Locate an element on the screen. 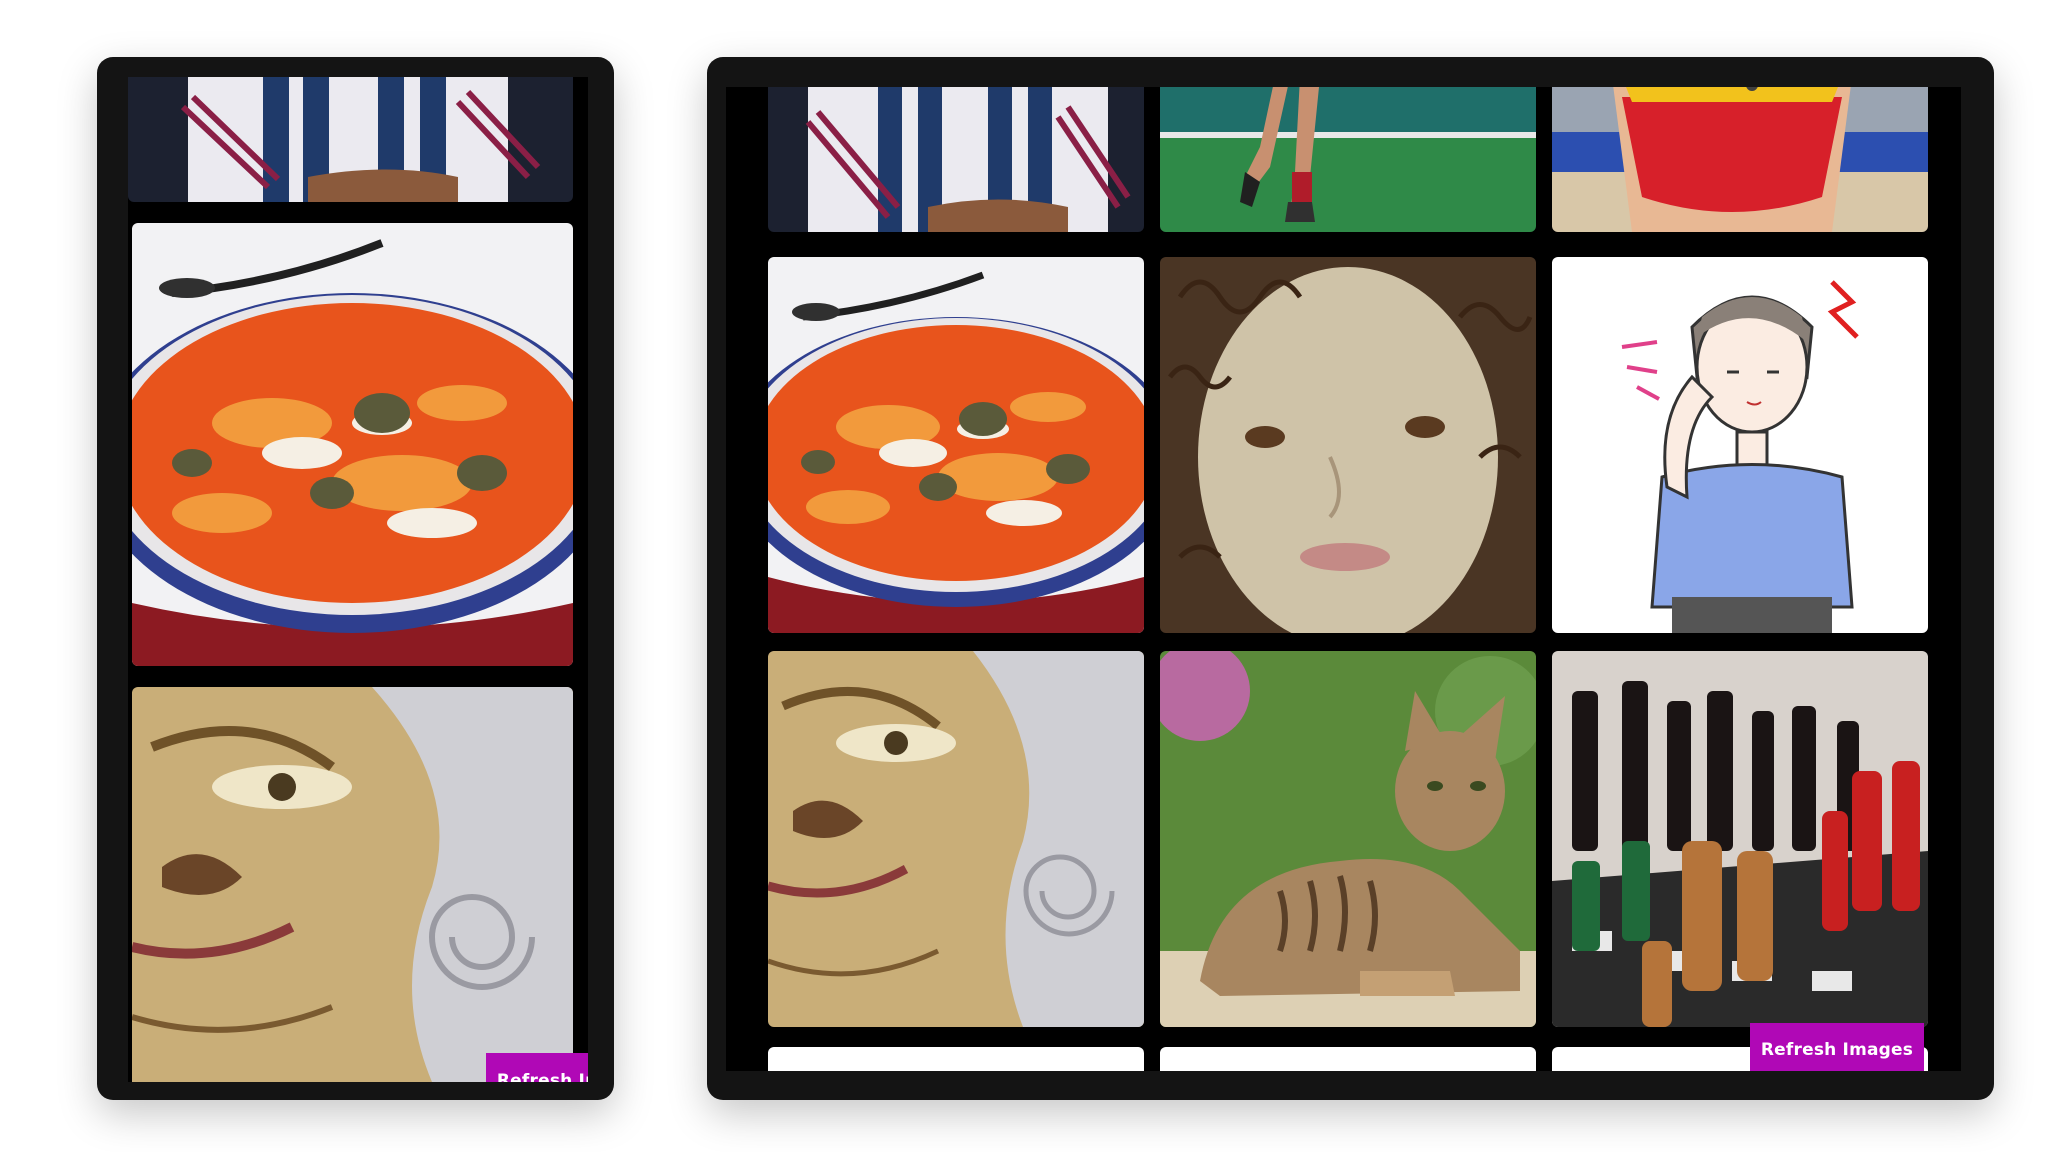  image-tile-chess-pieces is located at coordinates (1740, 839).